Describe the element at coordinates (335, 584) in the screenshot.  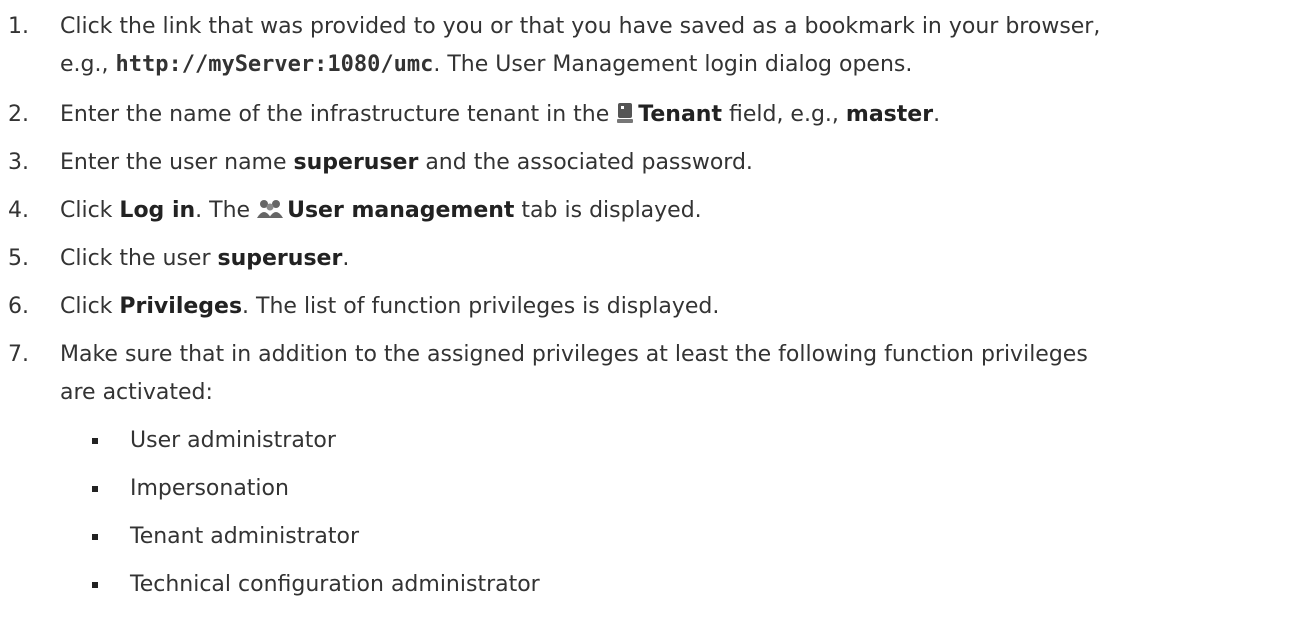
I see `privilege-name: Technical configuration administrator` at that location.